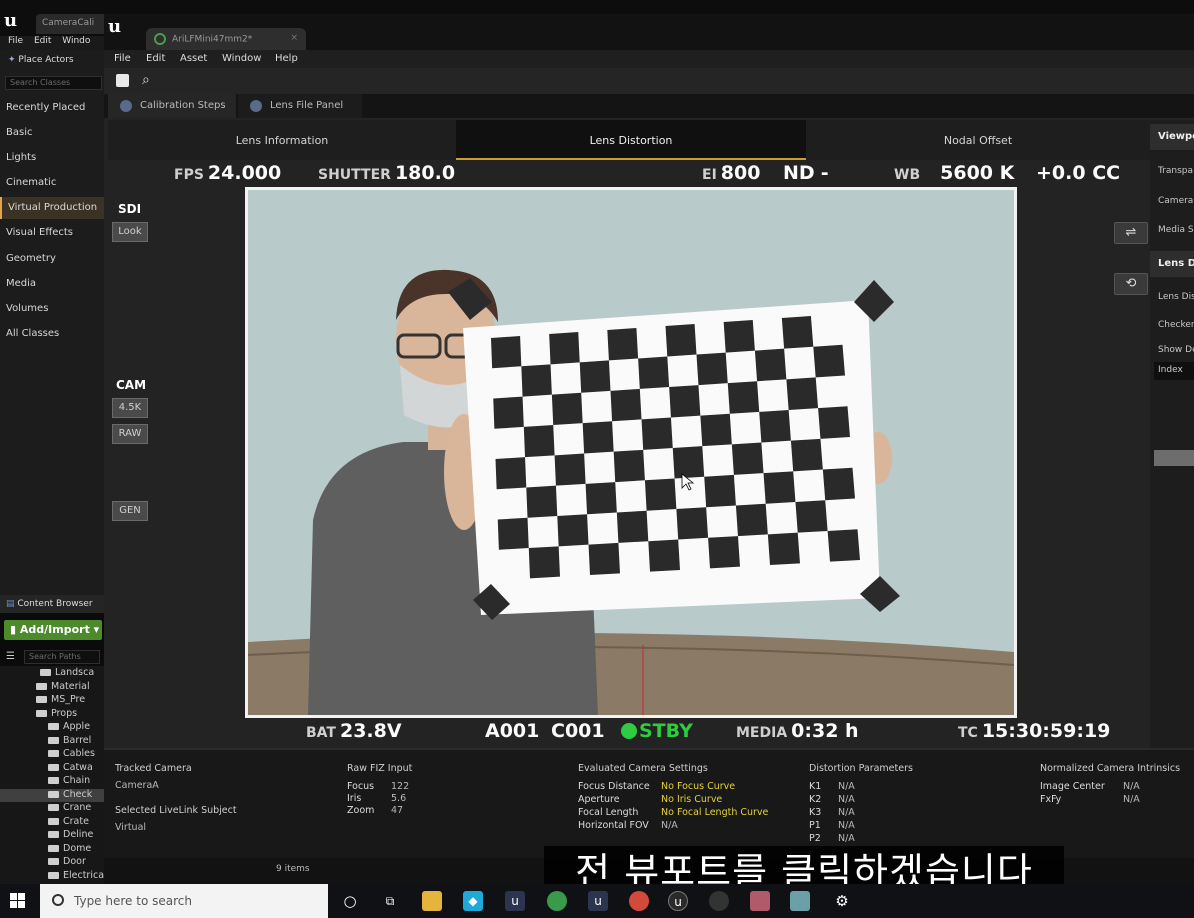 This screenshot has height=918, width=1194. Describe the element at coordinates (286, 58) in the screenshot. I see `menu-help: Help` at that location.